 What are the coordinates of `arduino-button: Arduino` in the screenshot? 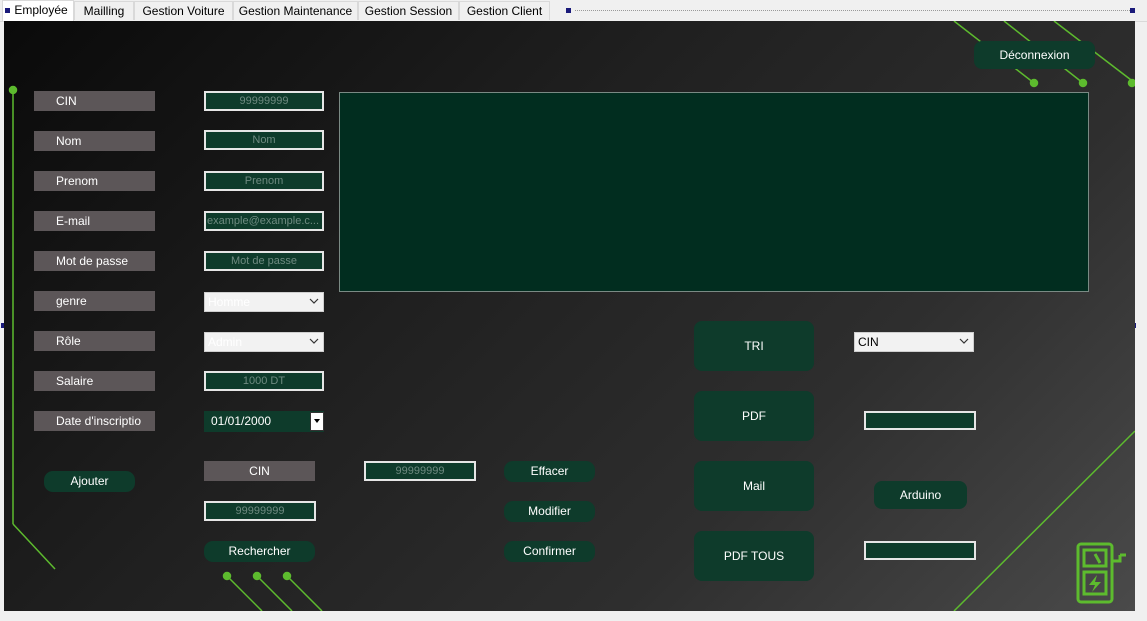 It's located at (920, 495).